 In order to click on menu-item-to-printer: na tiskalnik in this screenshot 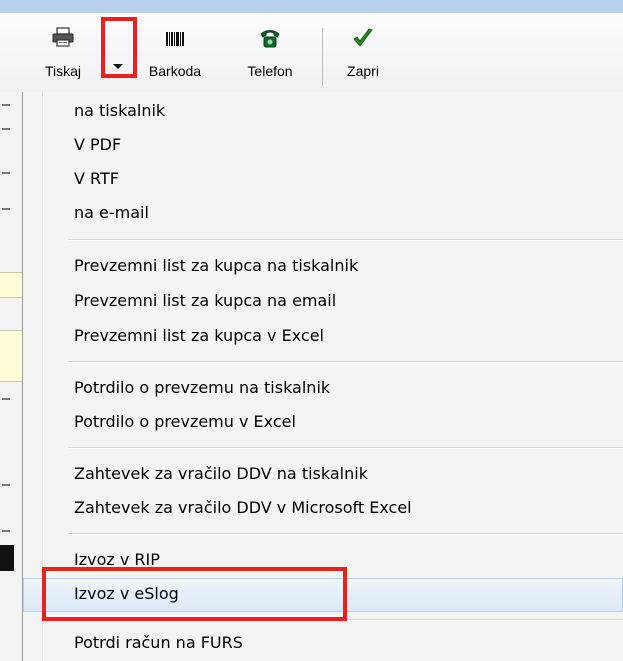, I will do `click(323, 112)`.